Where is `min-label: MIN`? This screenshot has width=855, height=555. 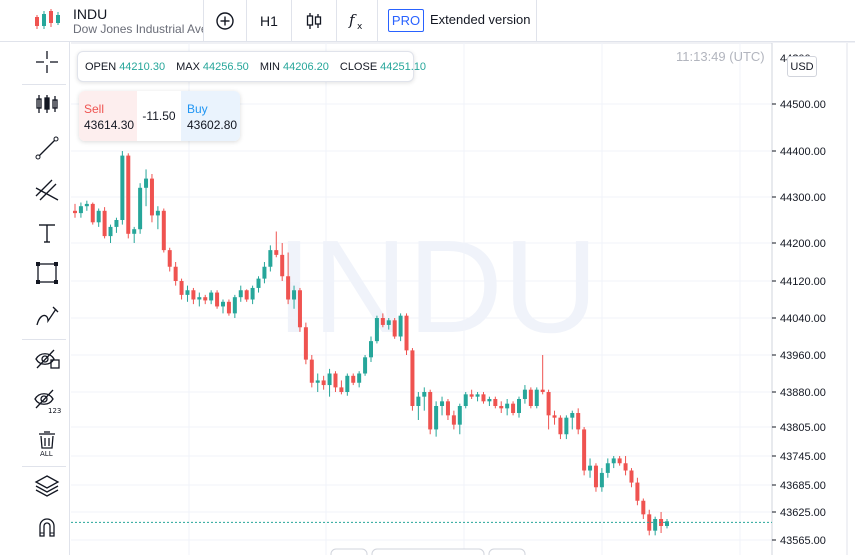 min-label: MIN is located at coordinates (269, 66).